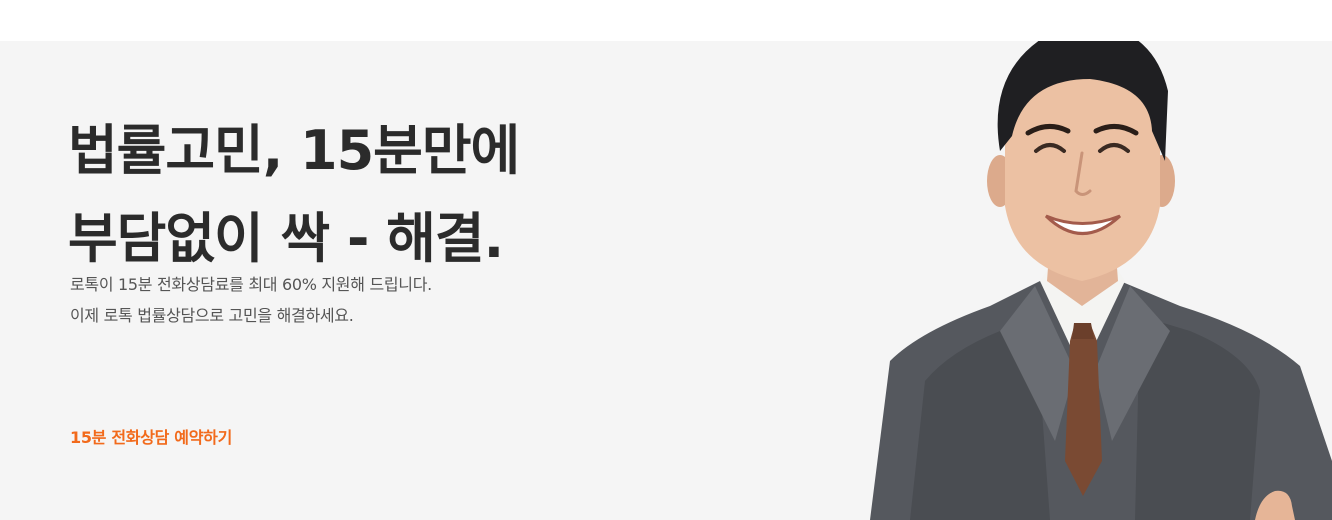 The height and width of the screenshot is (520, 1332). Describe the element at coordinates (212, 315) in the screenshot. I see `description-line-2: 이제 로톡 법률상담으로 고민을 해결하세요.` at that location.